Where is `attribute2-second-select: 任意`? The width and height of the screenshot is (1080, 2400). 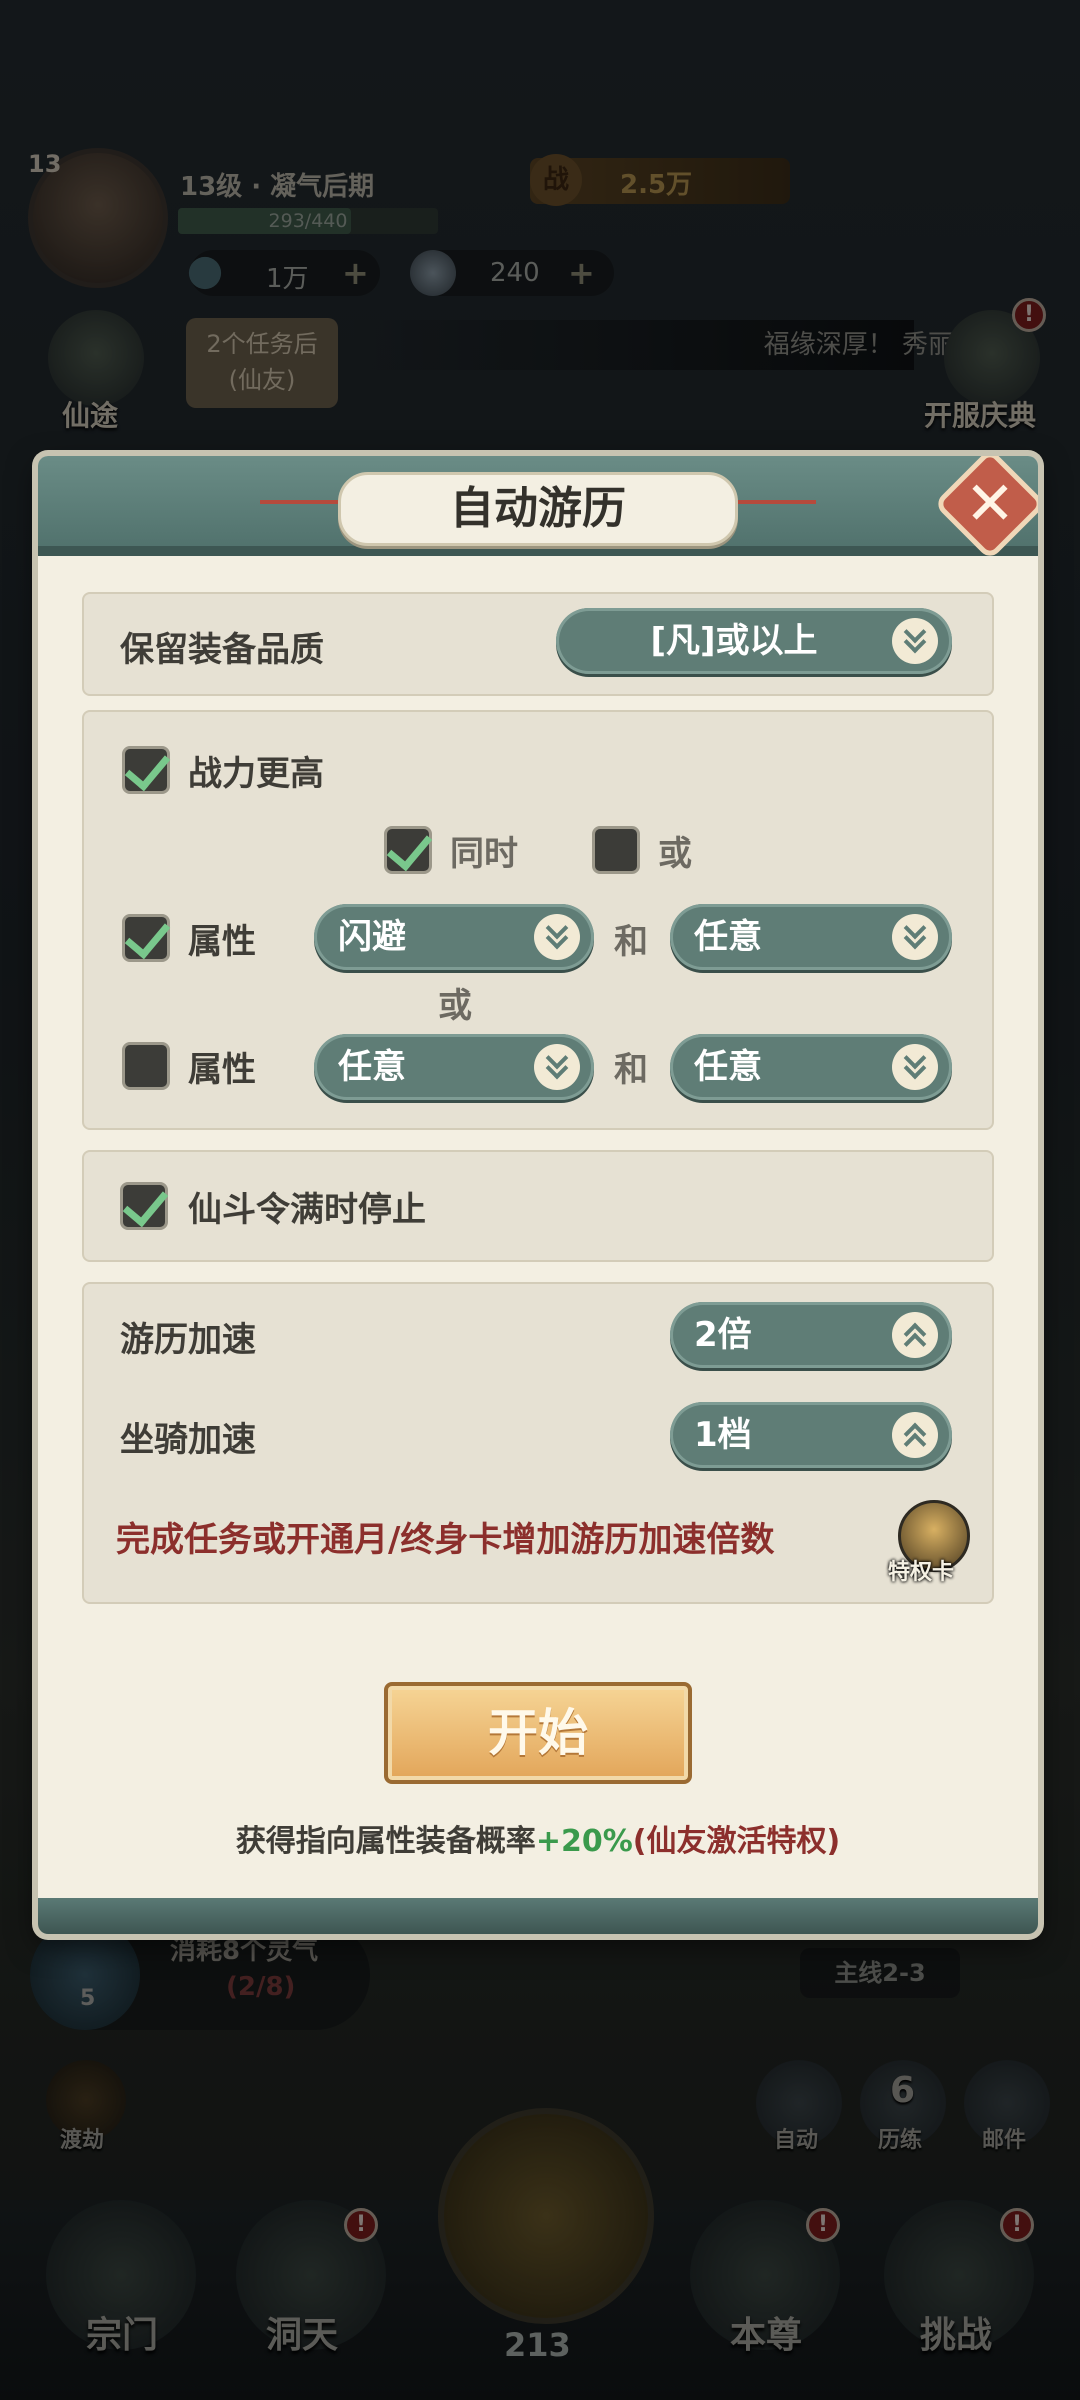
attribute2-second-select: 任意 is located at coordinates (811, 1067).